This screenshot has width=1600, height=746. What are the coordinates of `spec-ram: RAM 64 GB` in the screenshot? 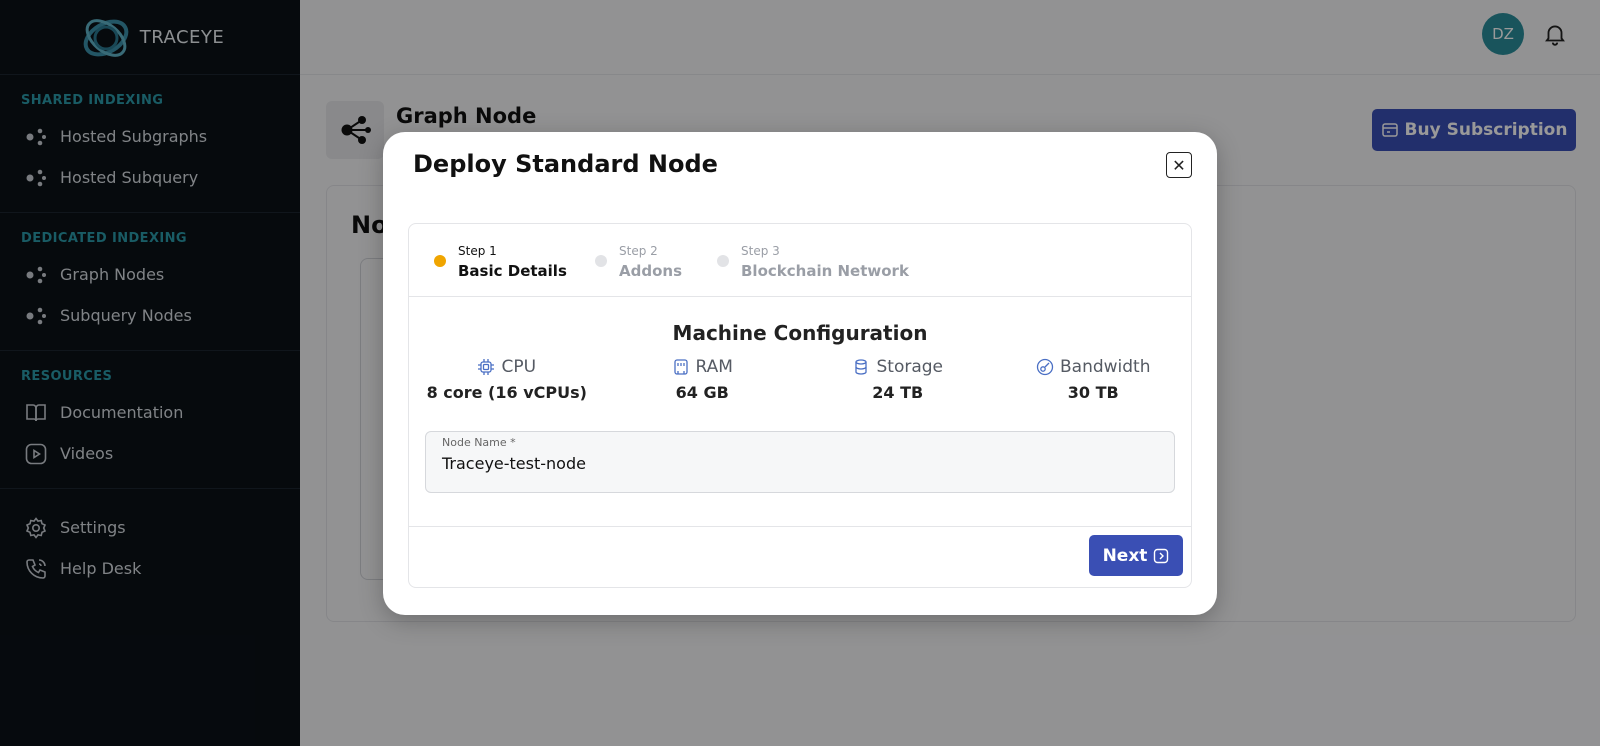 It's located at (703, 379).